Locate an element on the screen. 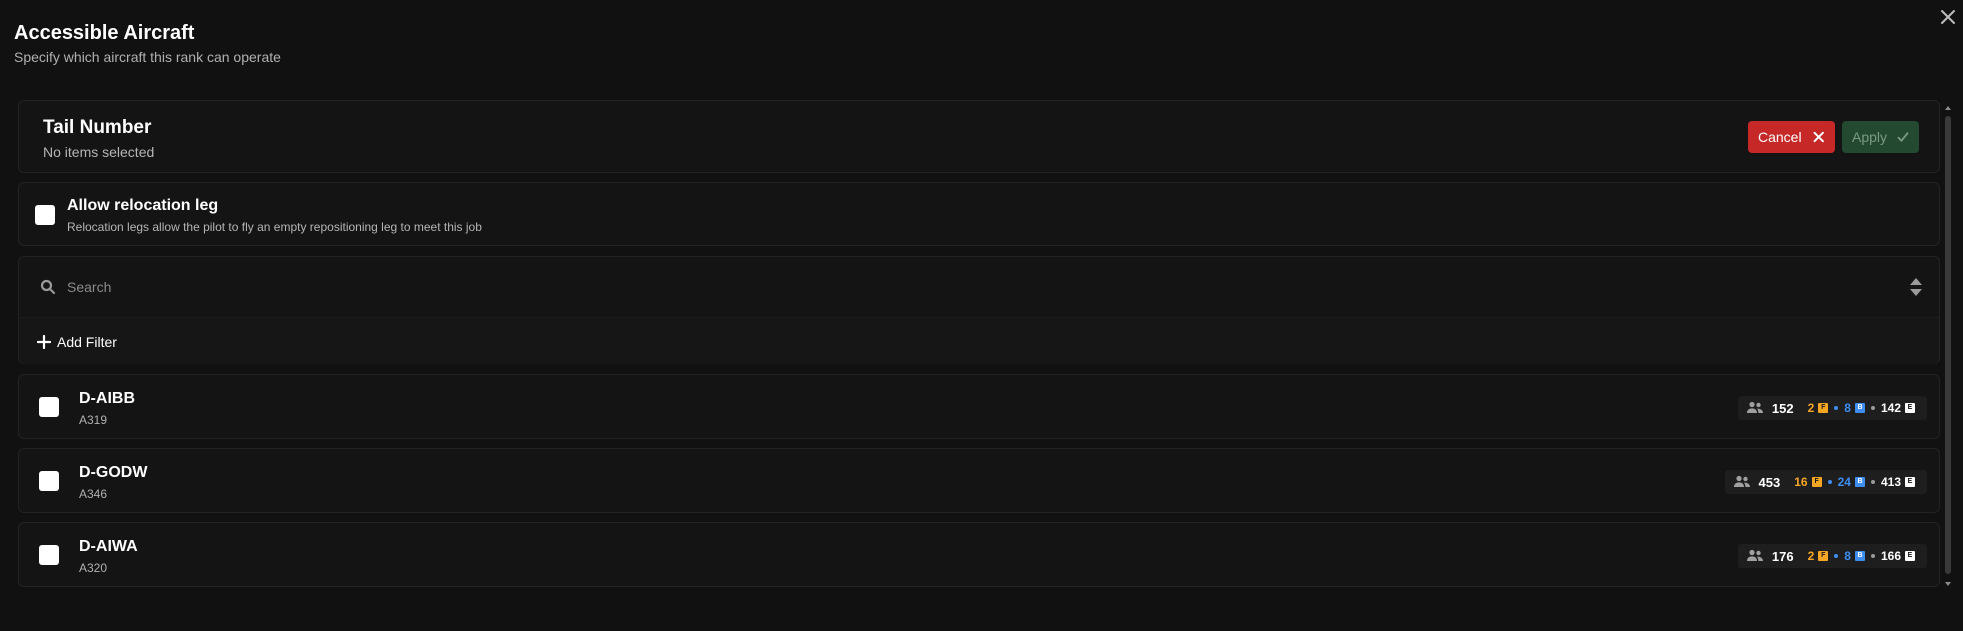  sort-icon is located at coordinates (1916, 287).